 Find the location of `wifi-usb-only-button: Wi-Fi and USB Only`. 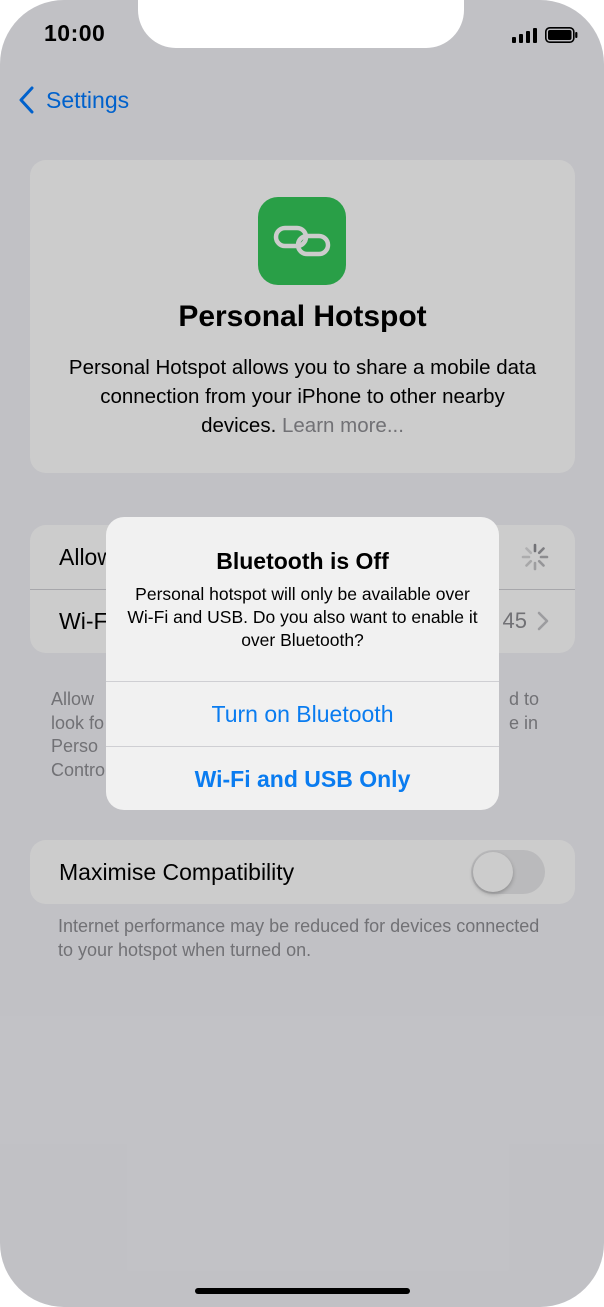

wifi-usb-only-button: Wi-Fi and USB Only is located at coordinates (302, 778).